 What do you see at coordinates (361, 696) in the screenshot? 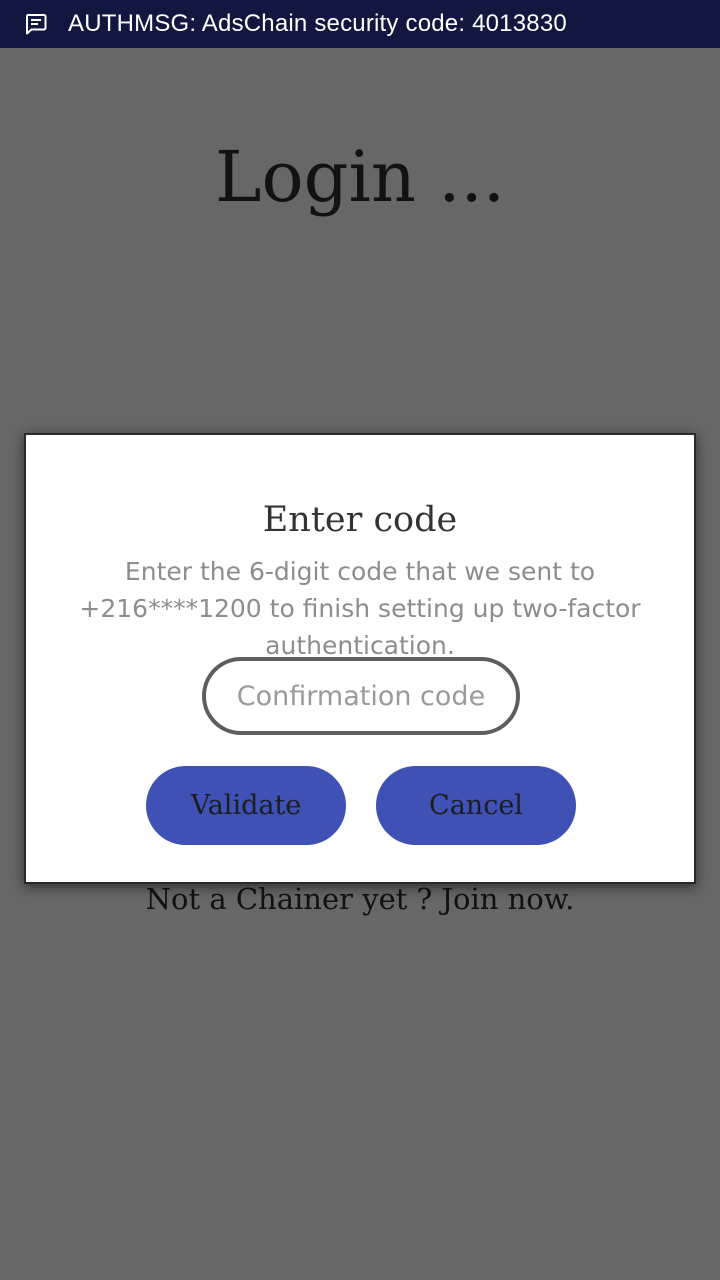
I see `confirmation-code-input` at bounding box center [361, 696].